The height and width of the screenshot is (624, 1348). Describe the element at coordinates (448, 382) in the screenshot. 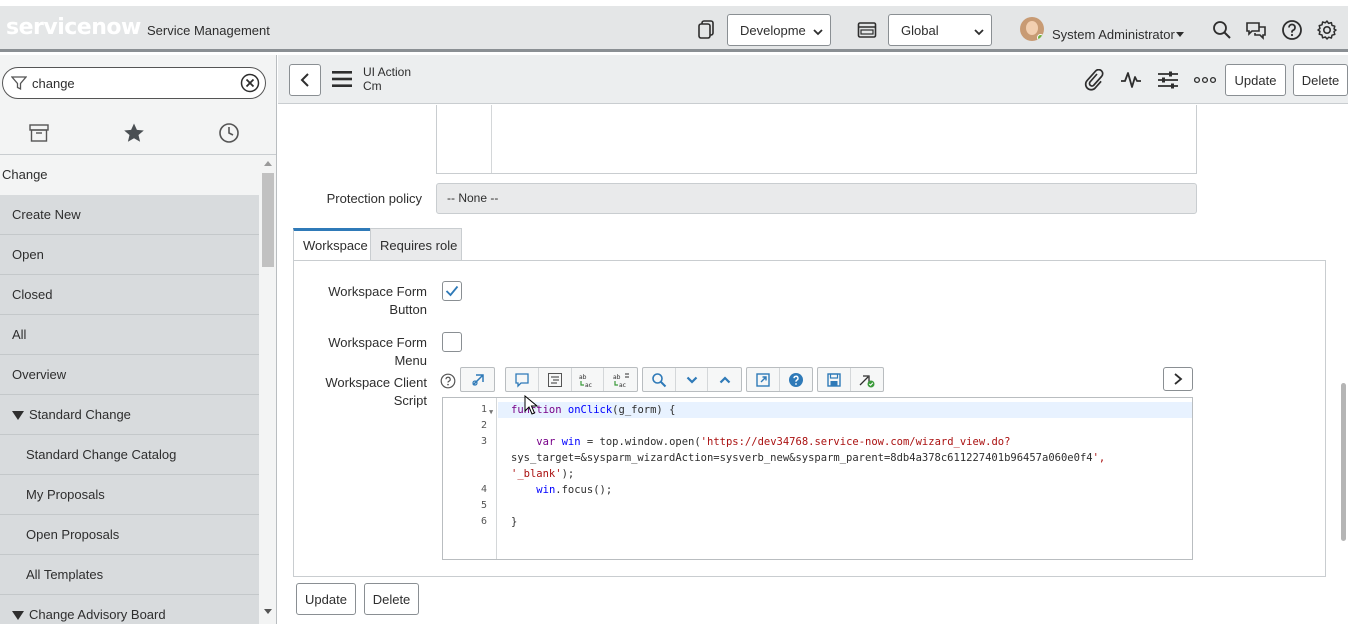

I see `field-help-icon` at that location.